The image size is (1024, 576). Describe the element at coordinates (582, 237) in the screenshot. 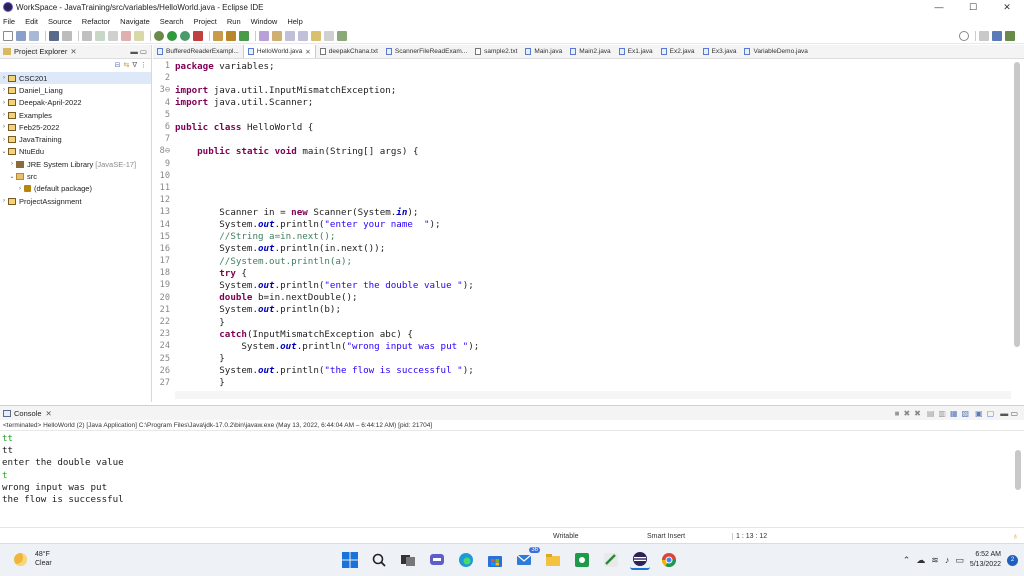

I see `code-line: 15 //String a=in.next();` at that location.